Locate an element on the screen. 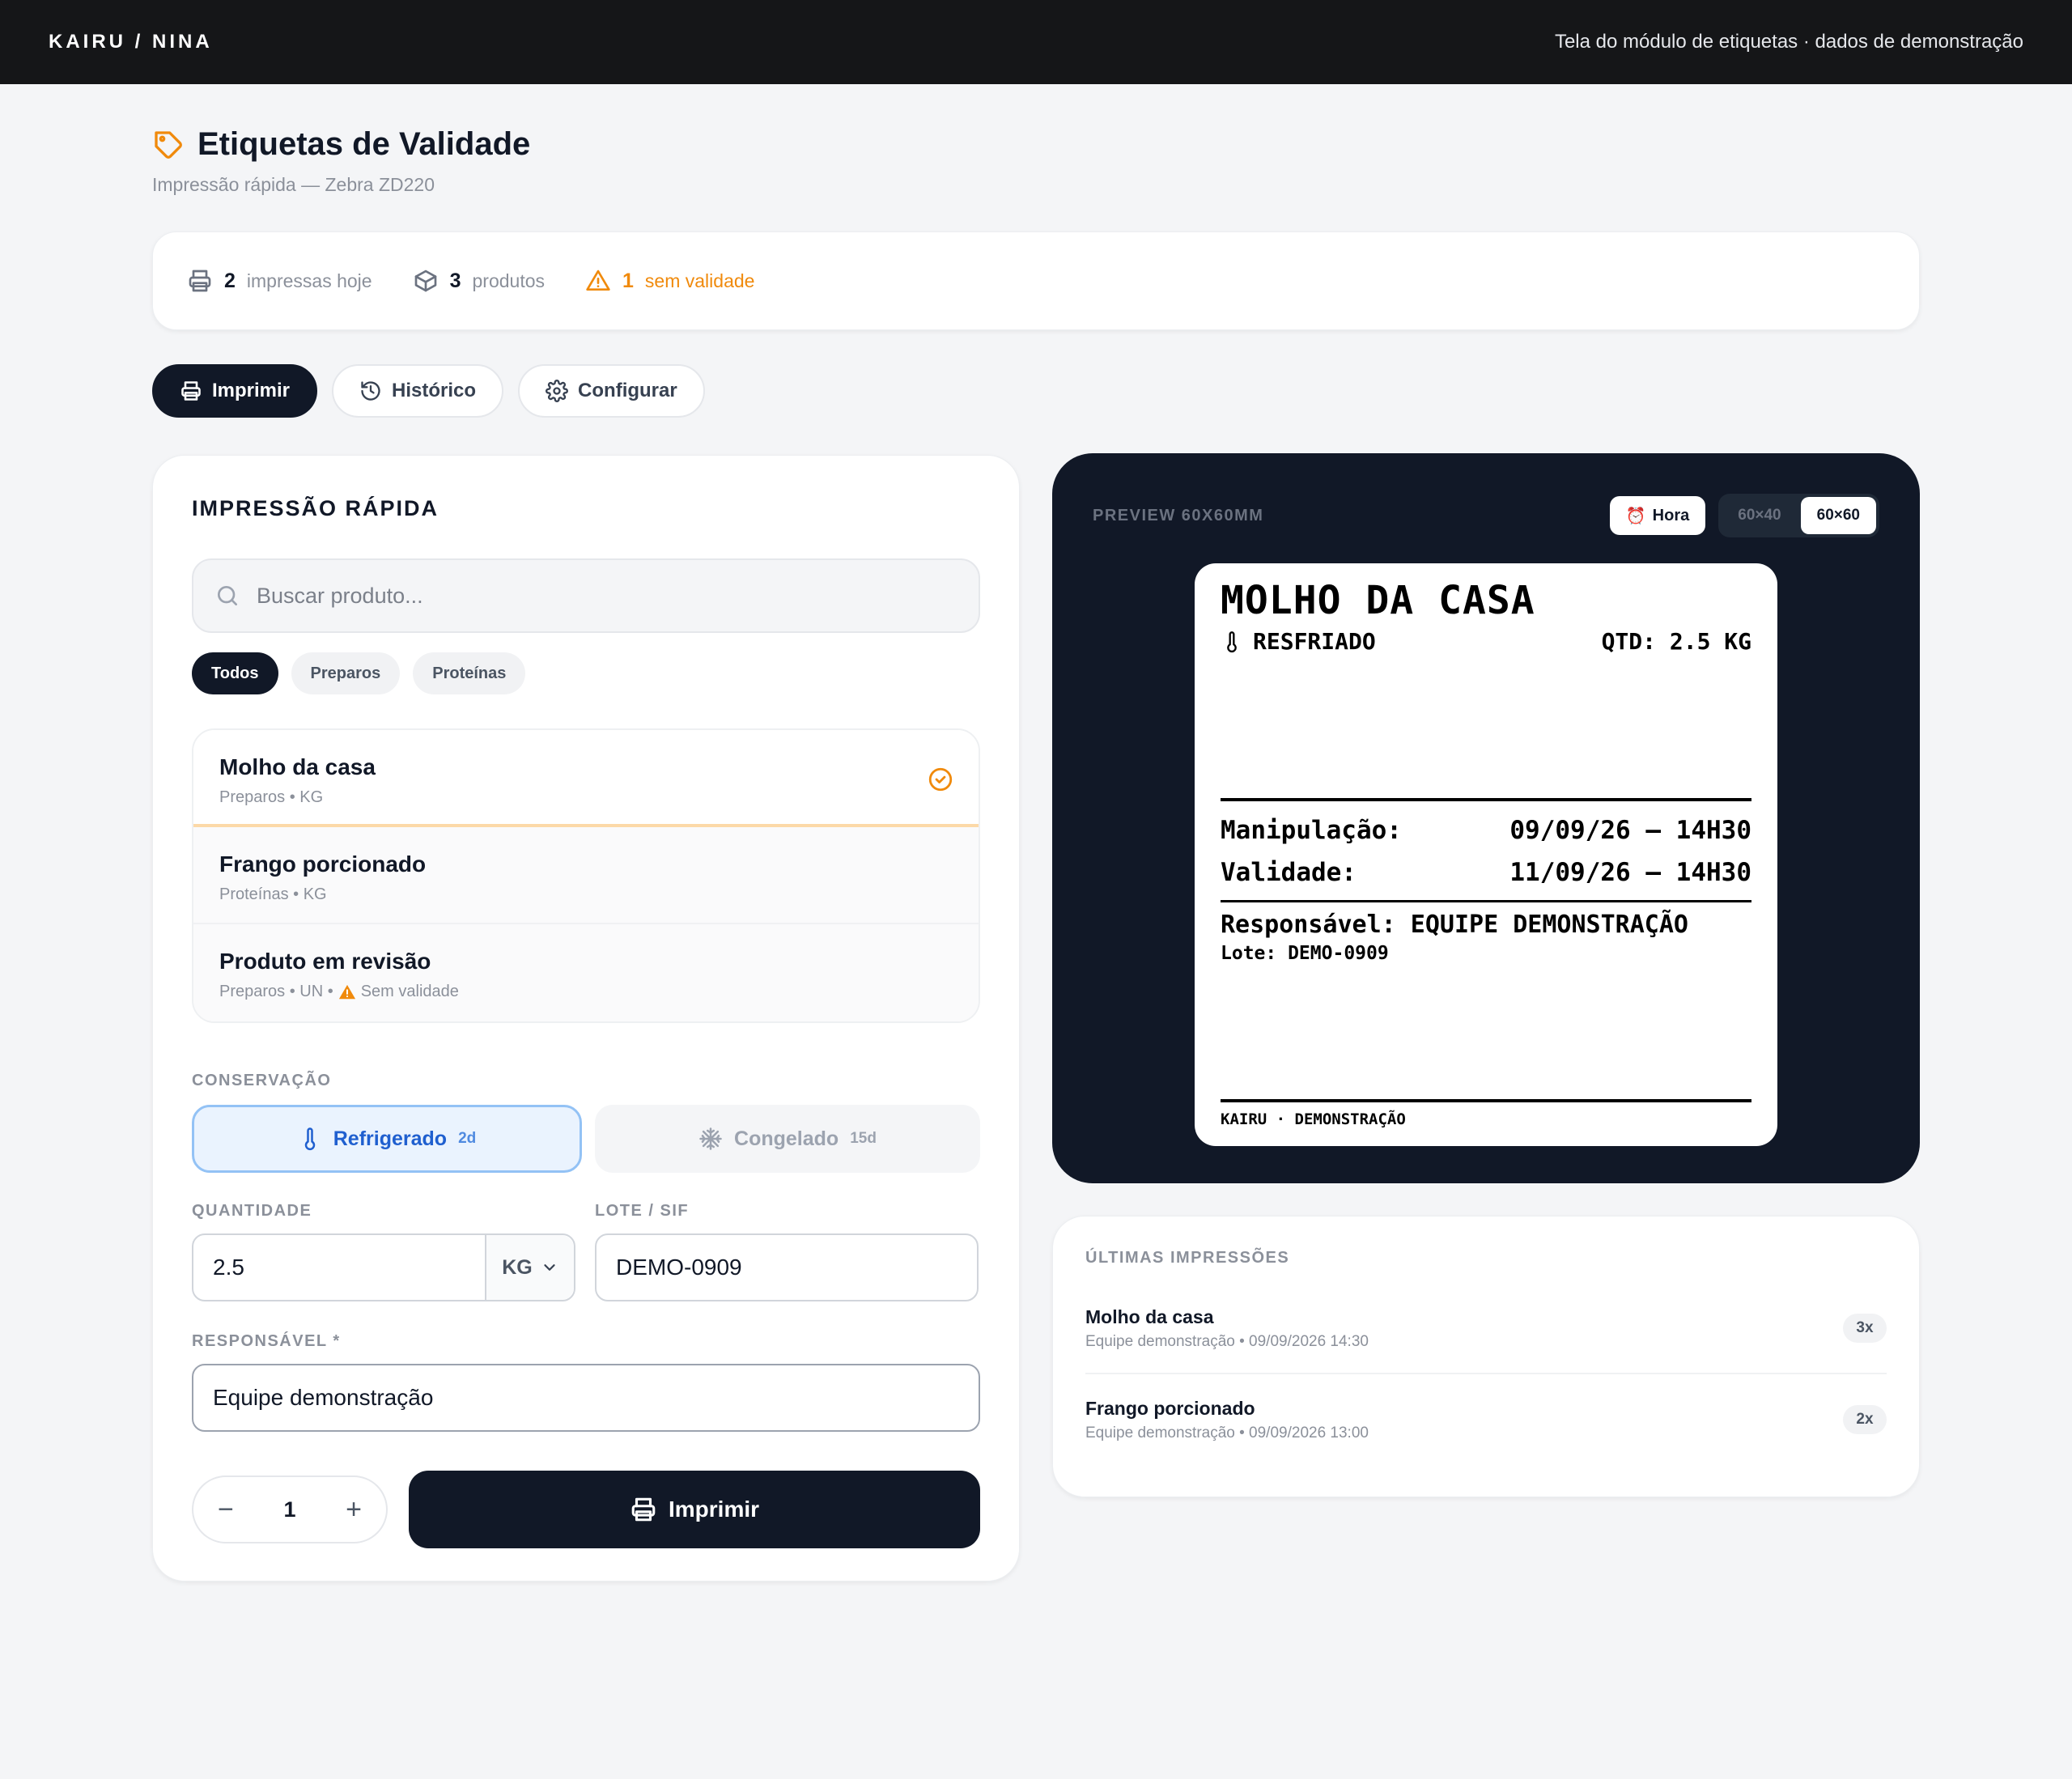  product-meta: Proteínas • KG is located at coordinates (586, 894).